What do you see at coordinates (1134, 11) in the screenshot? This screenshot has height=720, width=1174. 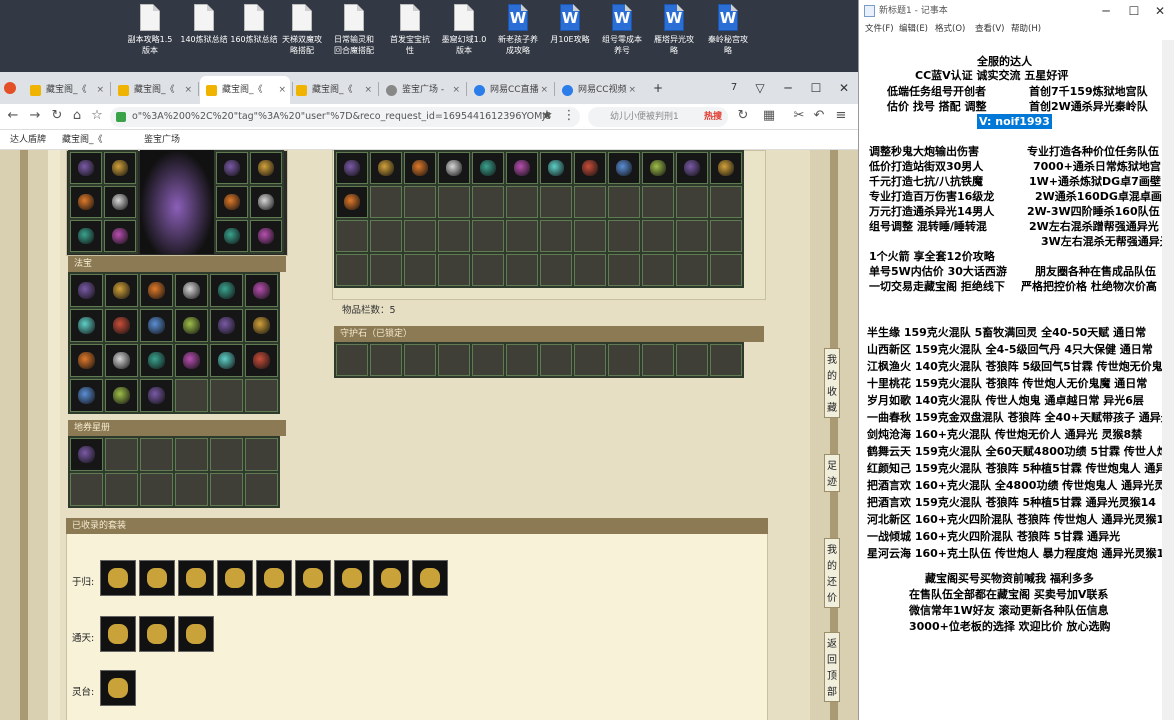 I see `notepad-maximize-button: ☐` at bounding box center [1134, 11].